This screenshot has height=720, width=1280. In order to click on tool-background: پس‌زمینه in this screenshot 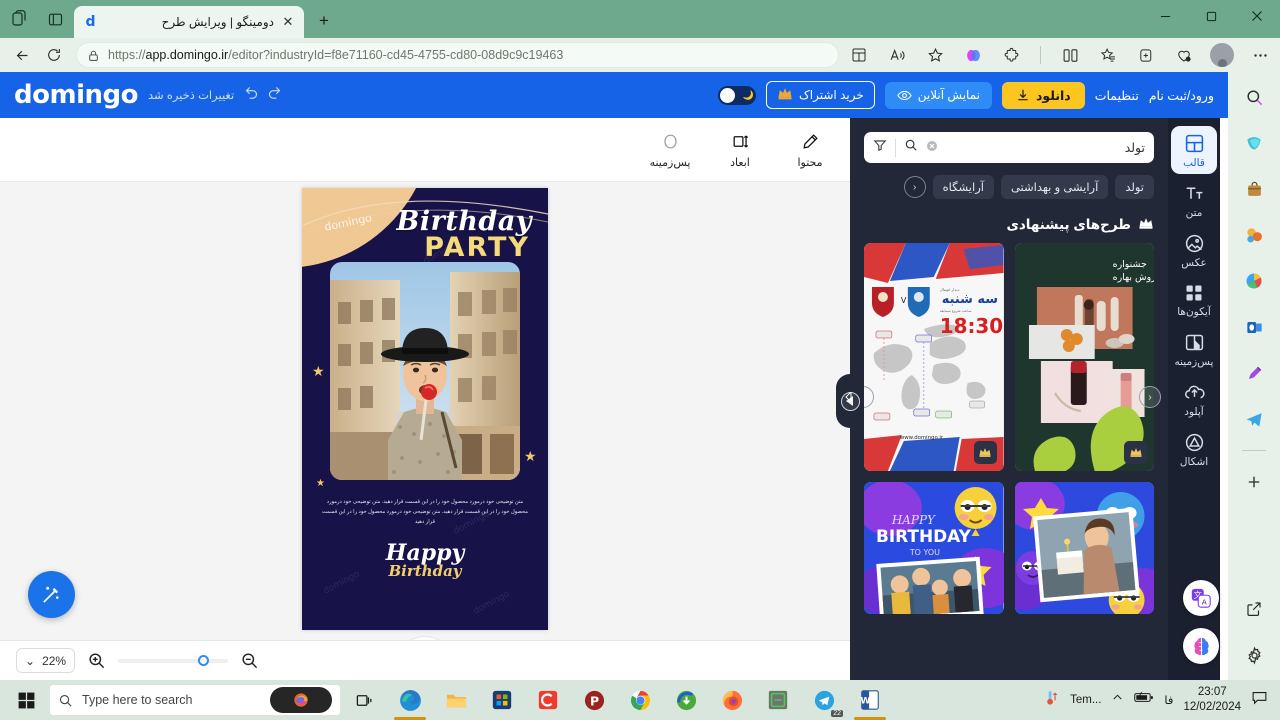, I will do `click(670, 150)`.